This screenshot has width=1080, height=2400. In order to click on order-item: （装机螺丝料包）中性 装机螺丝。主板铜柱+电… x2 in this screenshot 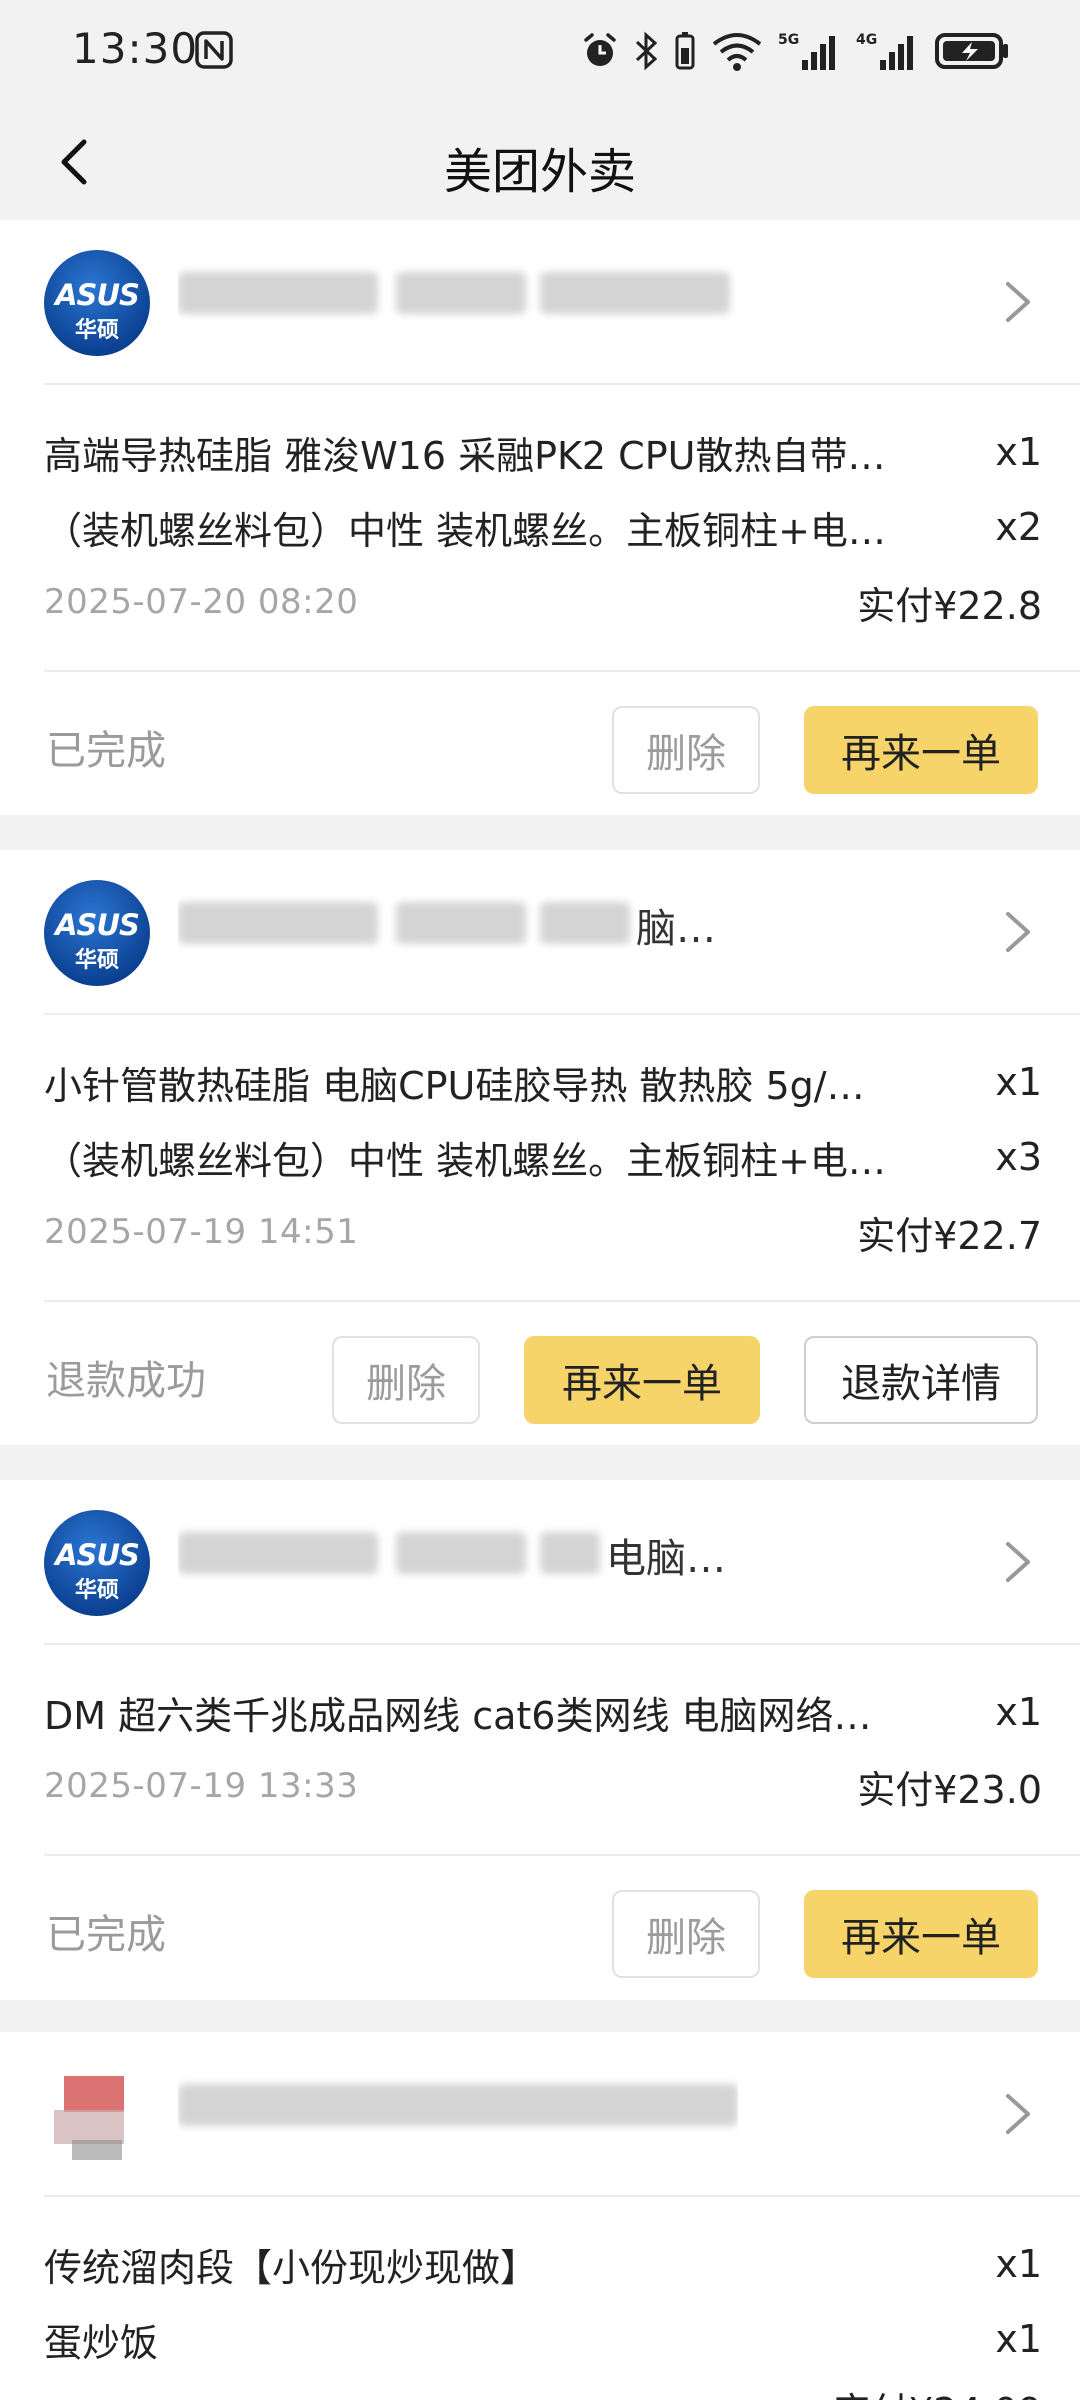, I will do `click(543, 527)`.